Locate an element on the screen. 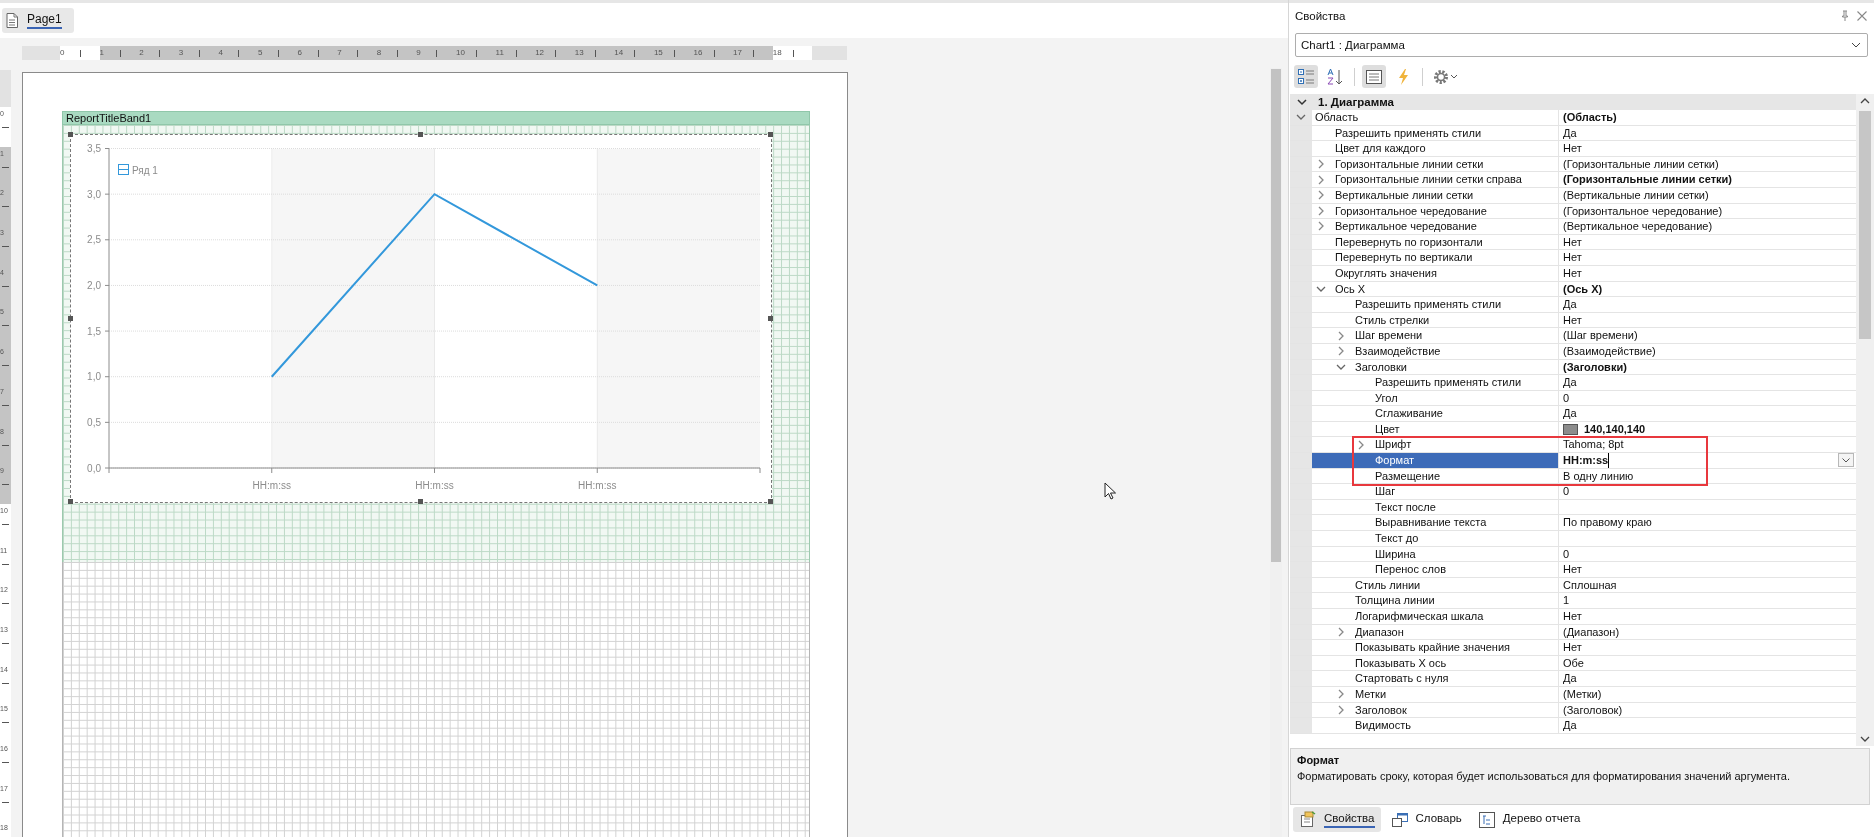  scroll-up-icon is located at coordinates (1865, 101).